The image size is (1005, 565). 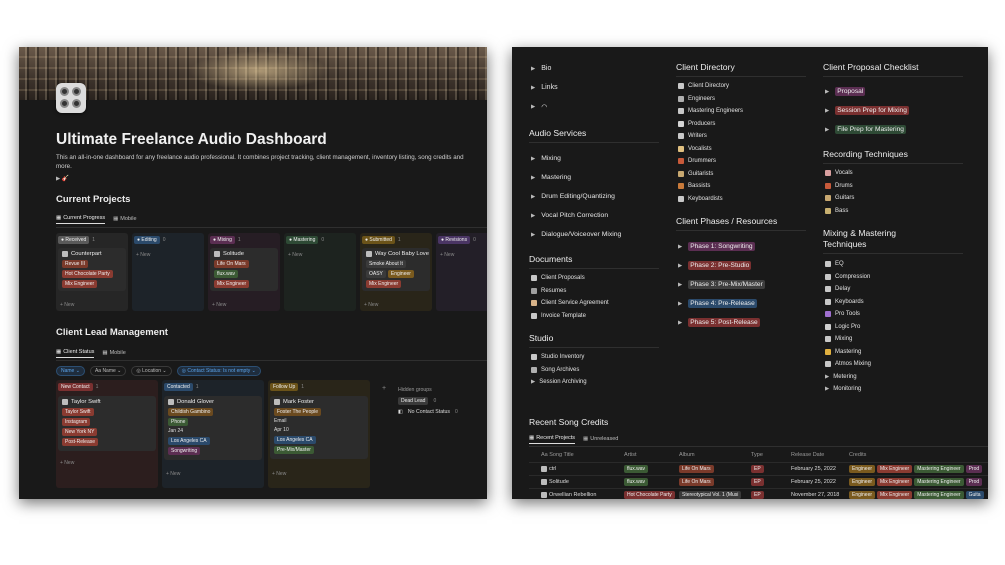 I want to click on link-keyboards: Keyboards, so click(x=848, y=302).